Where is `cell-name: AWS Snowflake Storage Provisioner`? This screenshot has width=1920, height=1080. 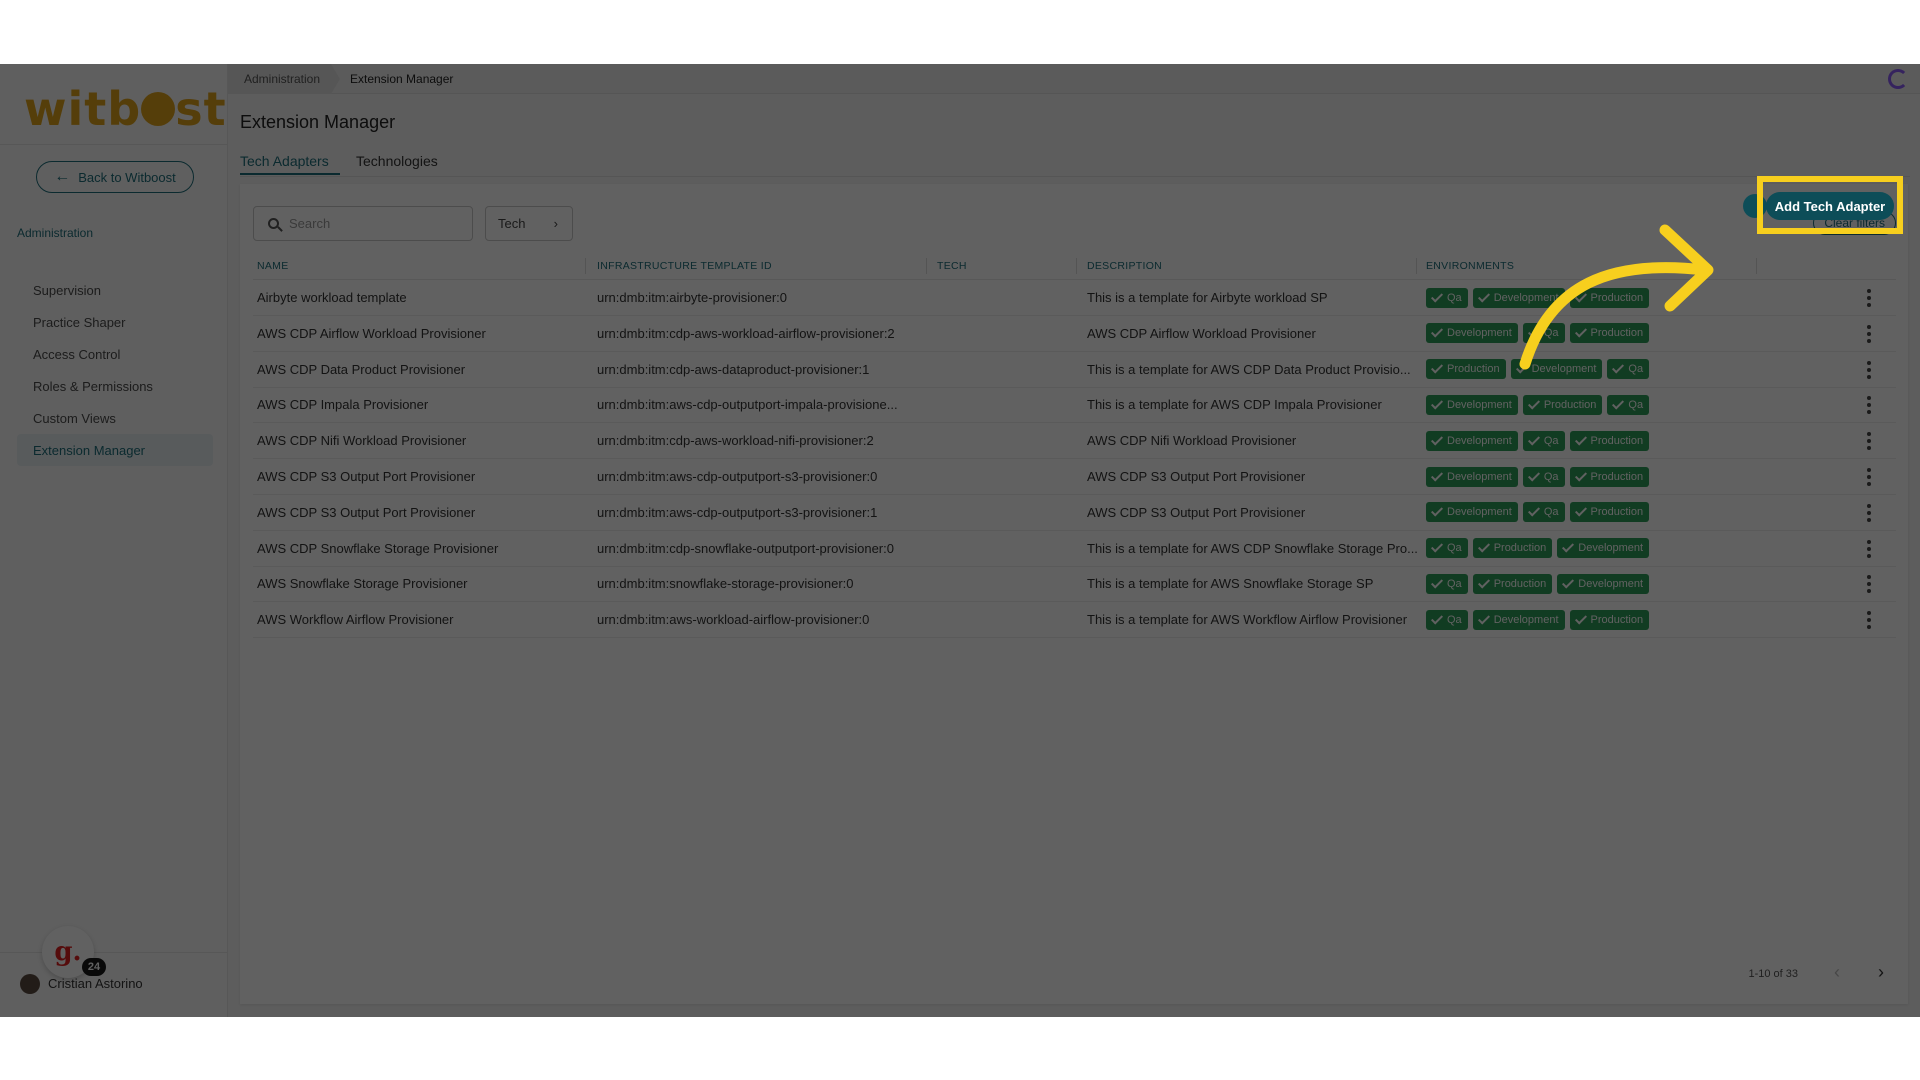
cell-name: AWS Snowflake Storage Provisioner is located at coordinates (362, 584).